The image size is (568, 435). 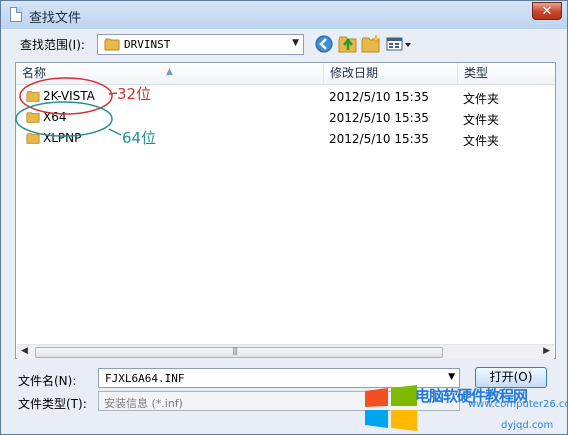 What do you see at coordinates (324, 44) in the screenshot?
I see `back-icon` at bounding box center [324, 44].